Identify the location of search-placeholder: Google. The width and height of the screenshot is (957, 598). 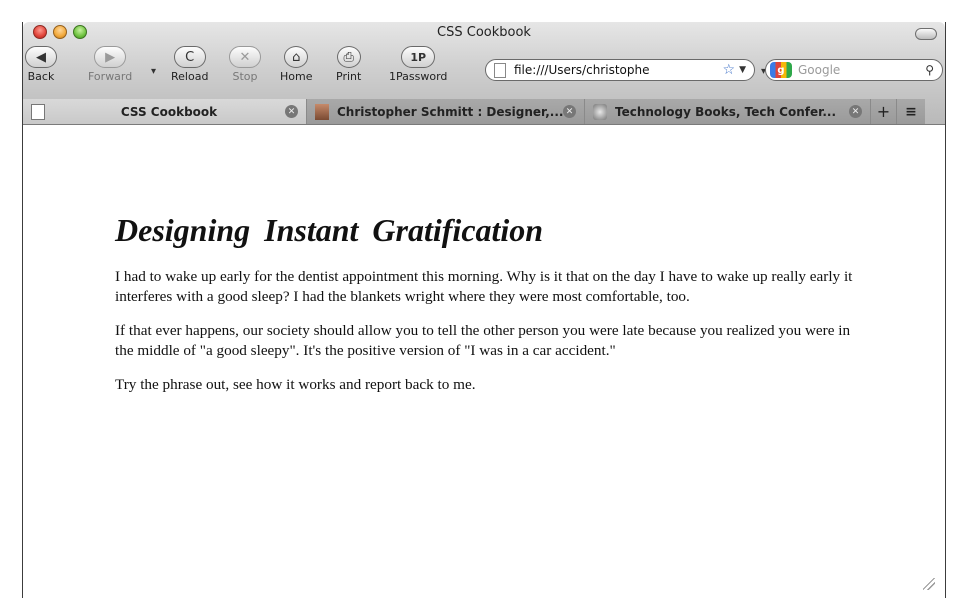
(819, 70).